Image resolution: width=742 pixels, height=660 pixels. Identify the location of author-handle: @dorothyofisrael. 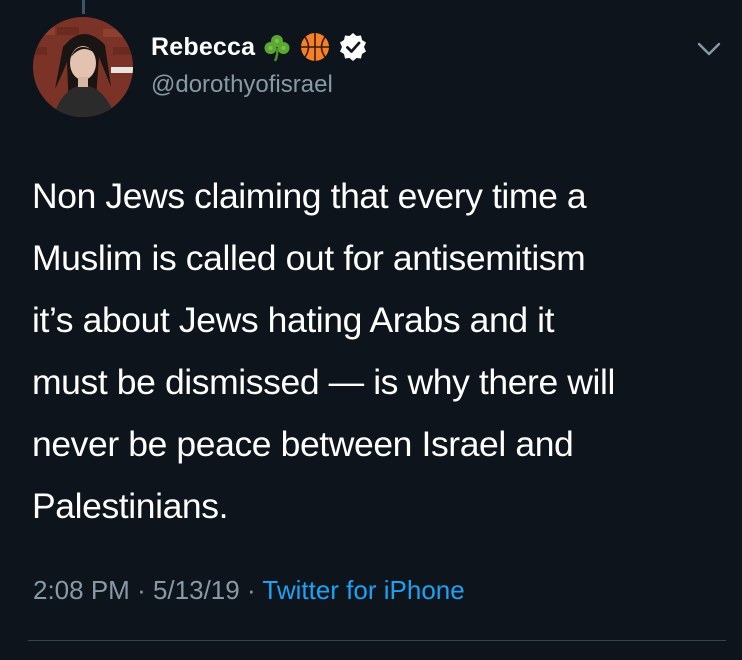
(242, 85).